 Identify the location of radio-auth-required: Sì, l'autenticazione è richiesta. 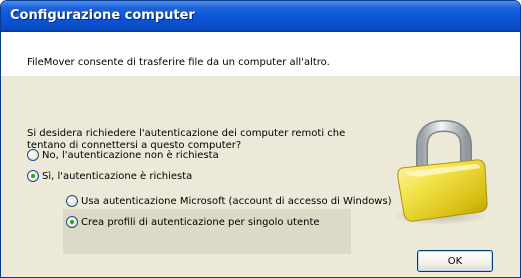
(109, 176).